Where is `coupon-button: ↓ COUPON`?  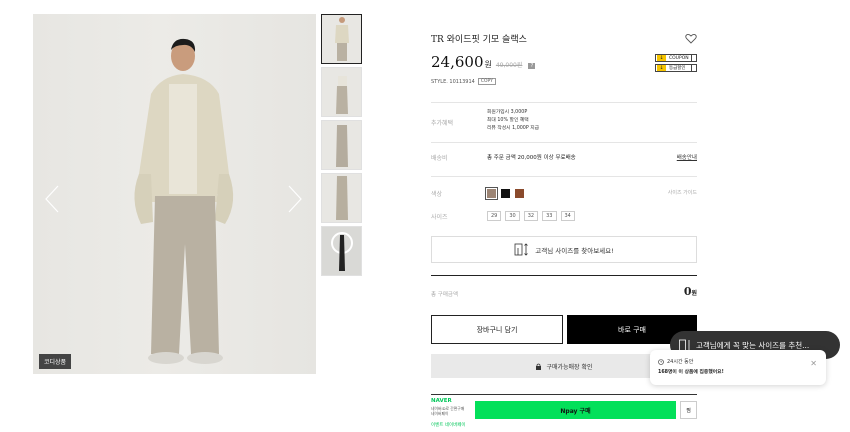 coupon-button: ↓ COUPON is located at coordinates (676, 58).